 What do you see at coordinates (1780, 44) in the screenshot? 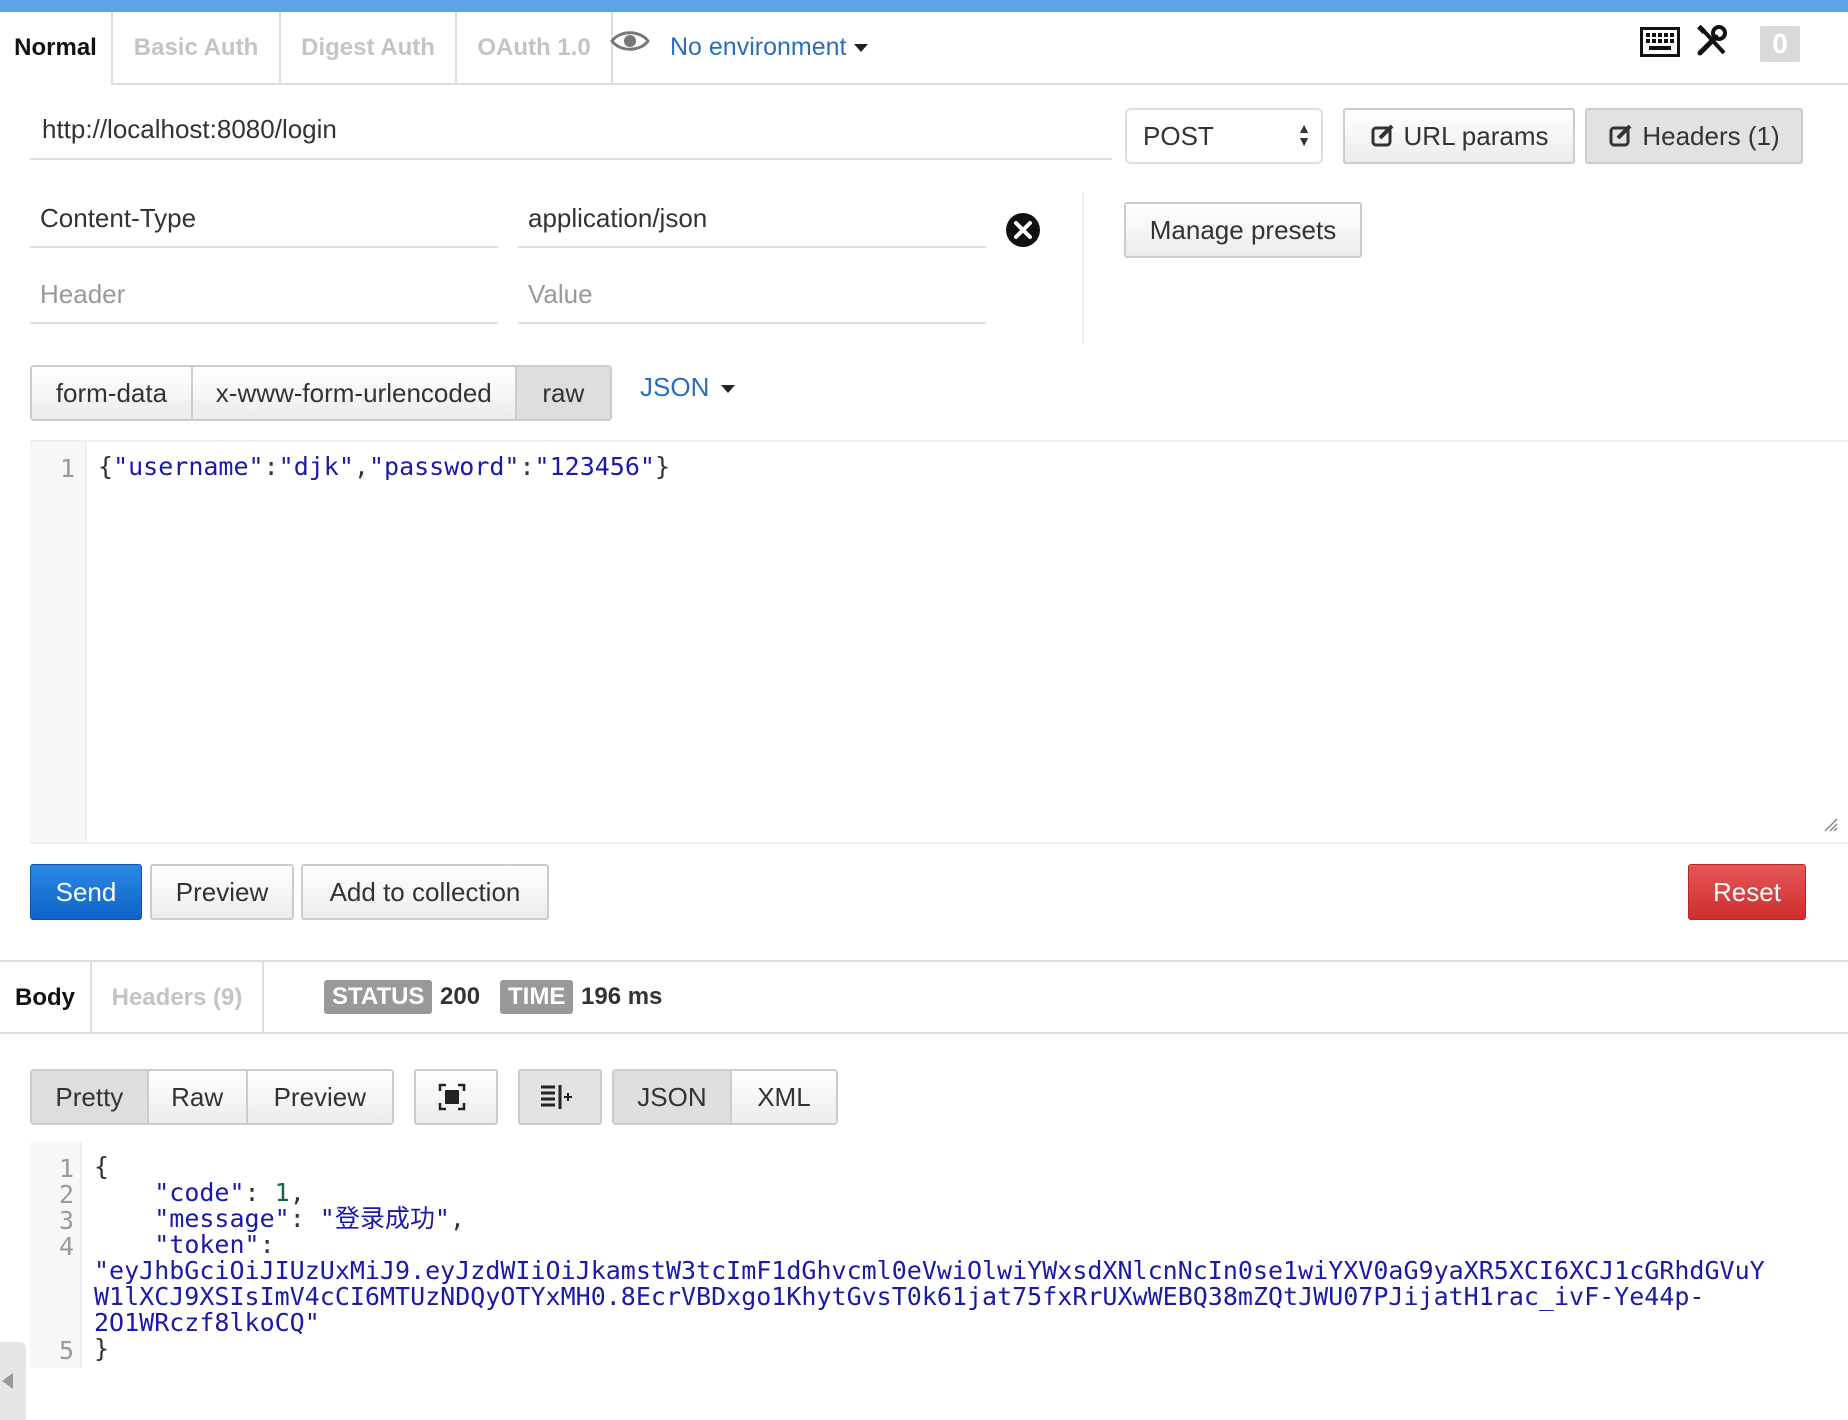
I see `notification-counter: 0` at bounding box center [1780, 44].